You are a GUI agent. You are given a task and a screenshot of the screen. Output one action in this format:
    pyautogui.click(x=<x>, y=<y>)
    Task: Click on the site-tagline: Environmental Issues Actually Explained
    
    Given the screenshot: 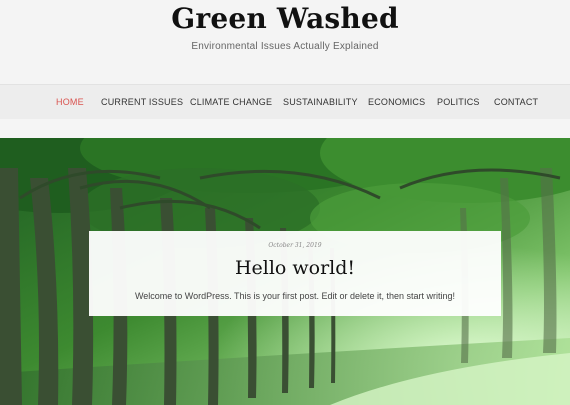 What is the action you would take?
    pyautogui.click(x=285, y=46)
    